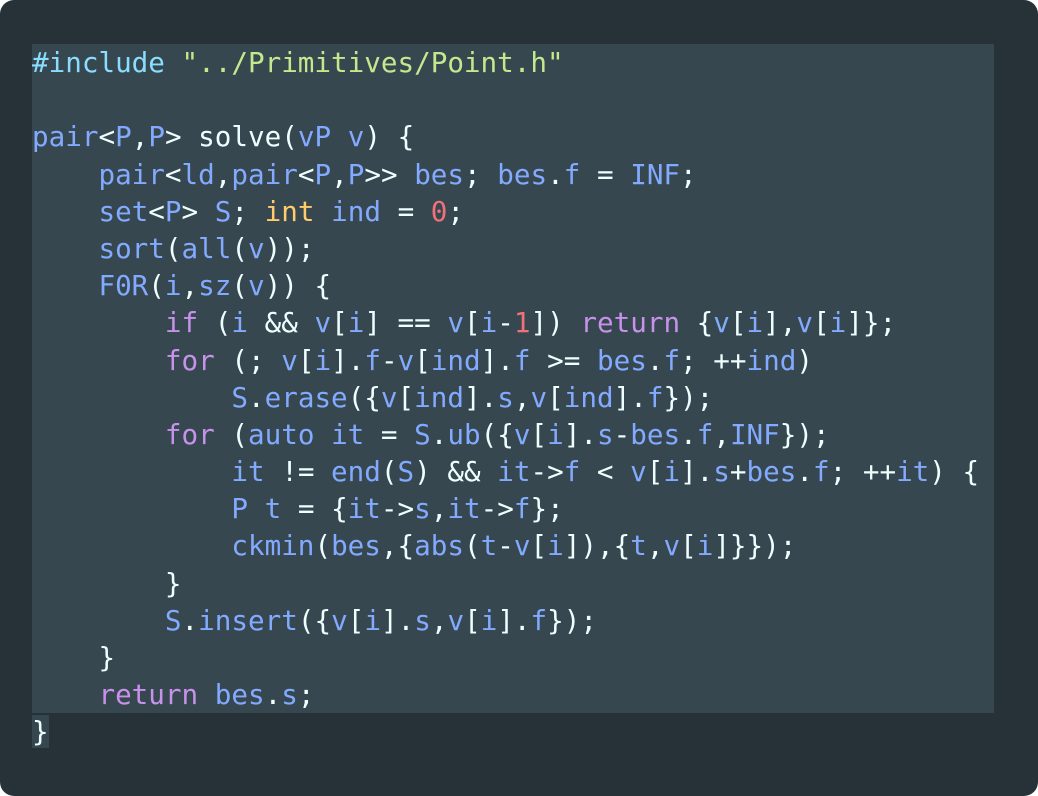 The height and width of the screenshot is (796, 1038). I want to click on code-token: ub, so click(464, 434).